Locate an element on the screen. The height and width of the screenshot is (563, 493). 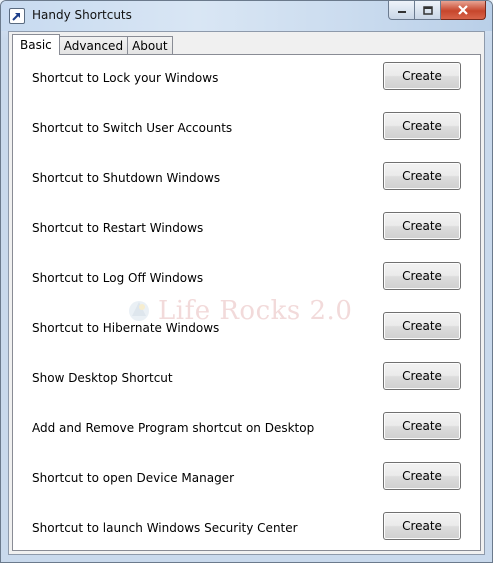
tab-advanced: Advanced is located at coordinates (94, 45).